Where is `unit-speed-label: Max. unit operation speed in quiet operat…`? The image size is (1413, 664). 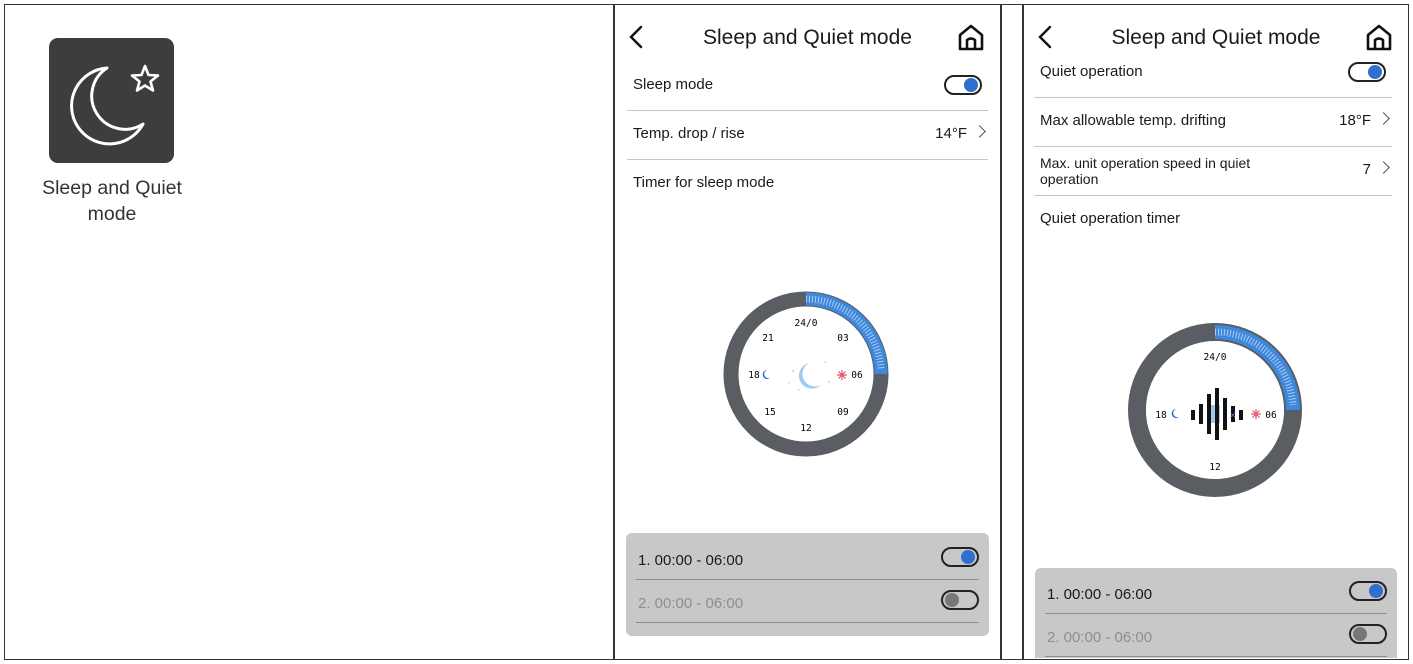 unit-speed-label: Max. unit operation speed in quiet operat… is located at coordinates (1145, 171).